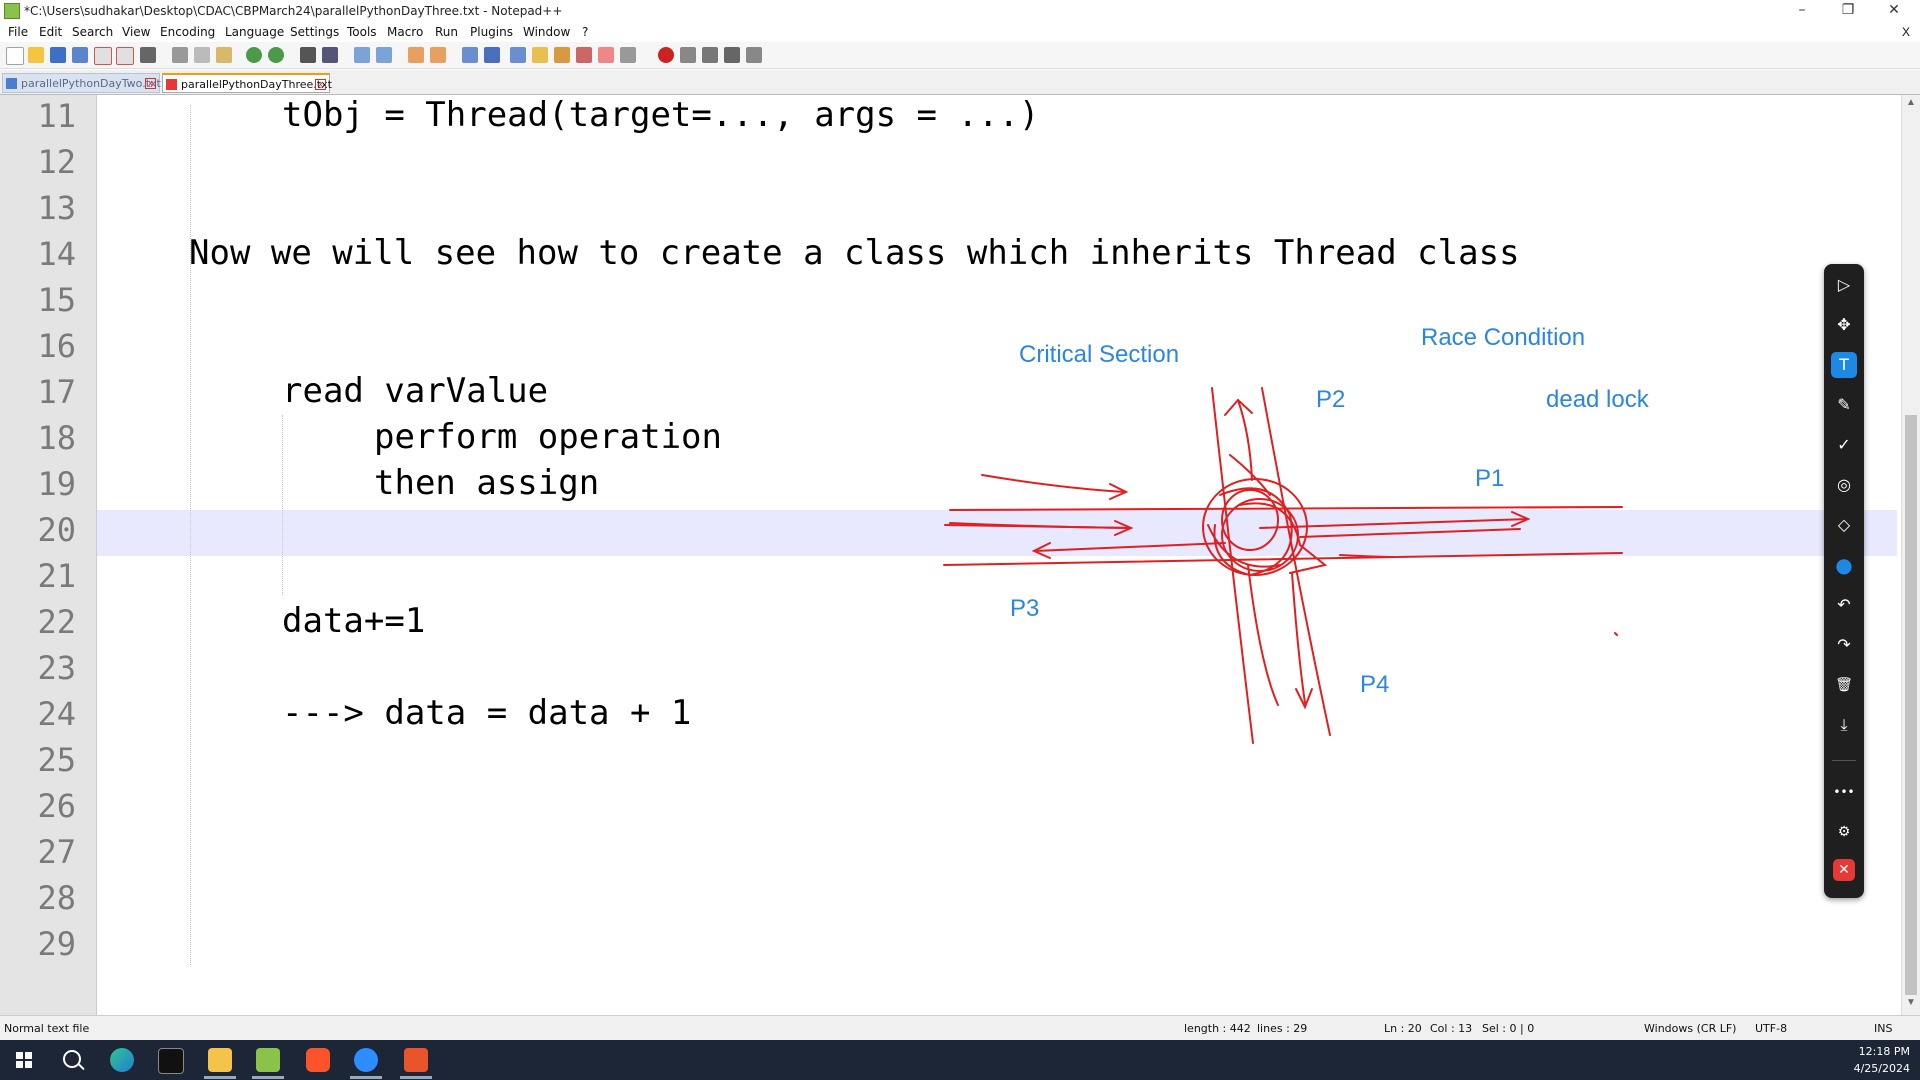  I want to click on close-window-button: ✕, so click(1894, 11).